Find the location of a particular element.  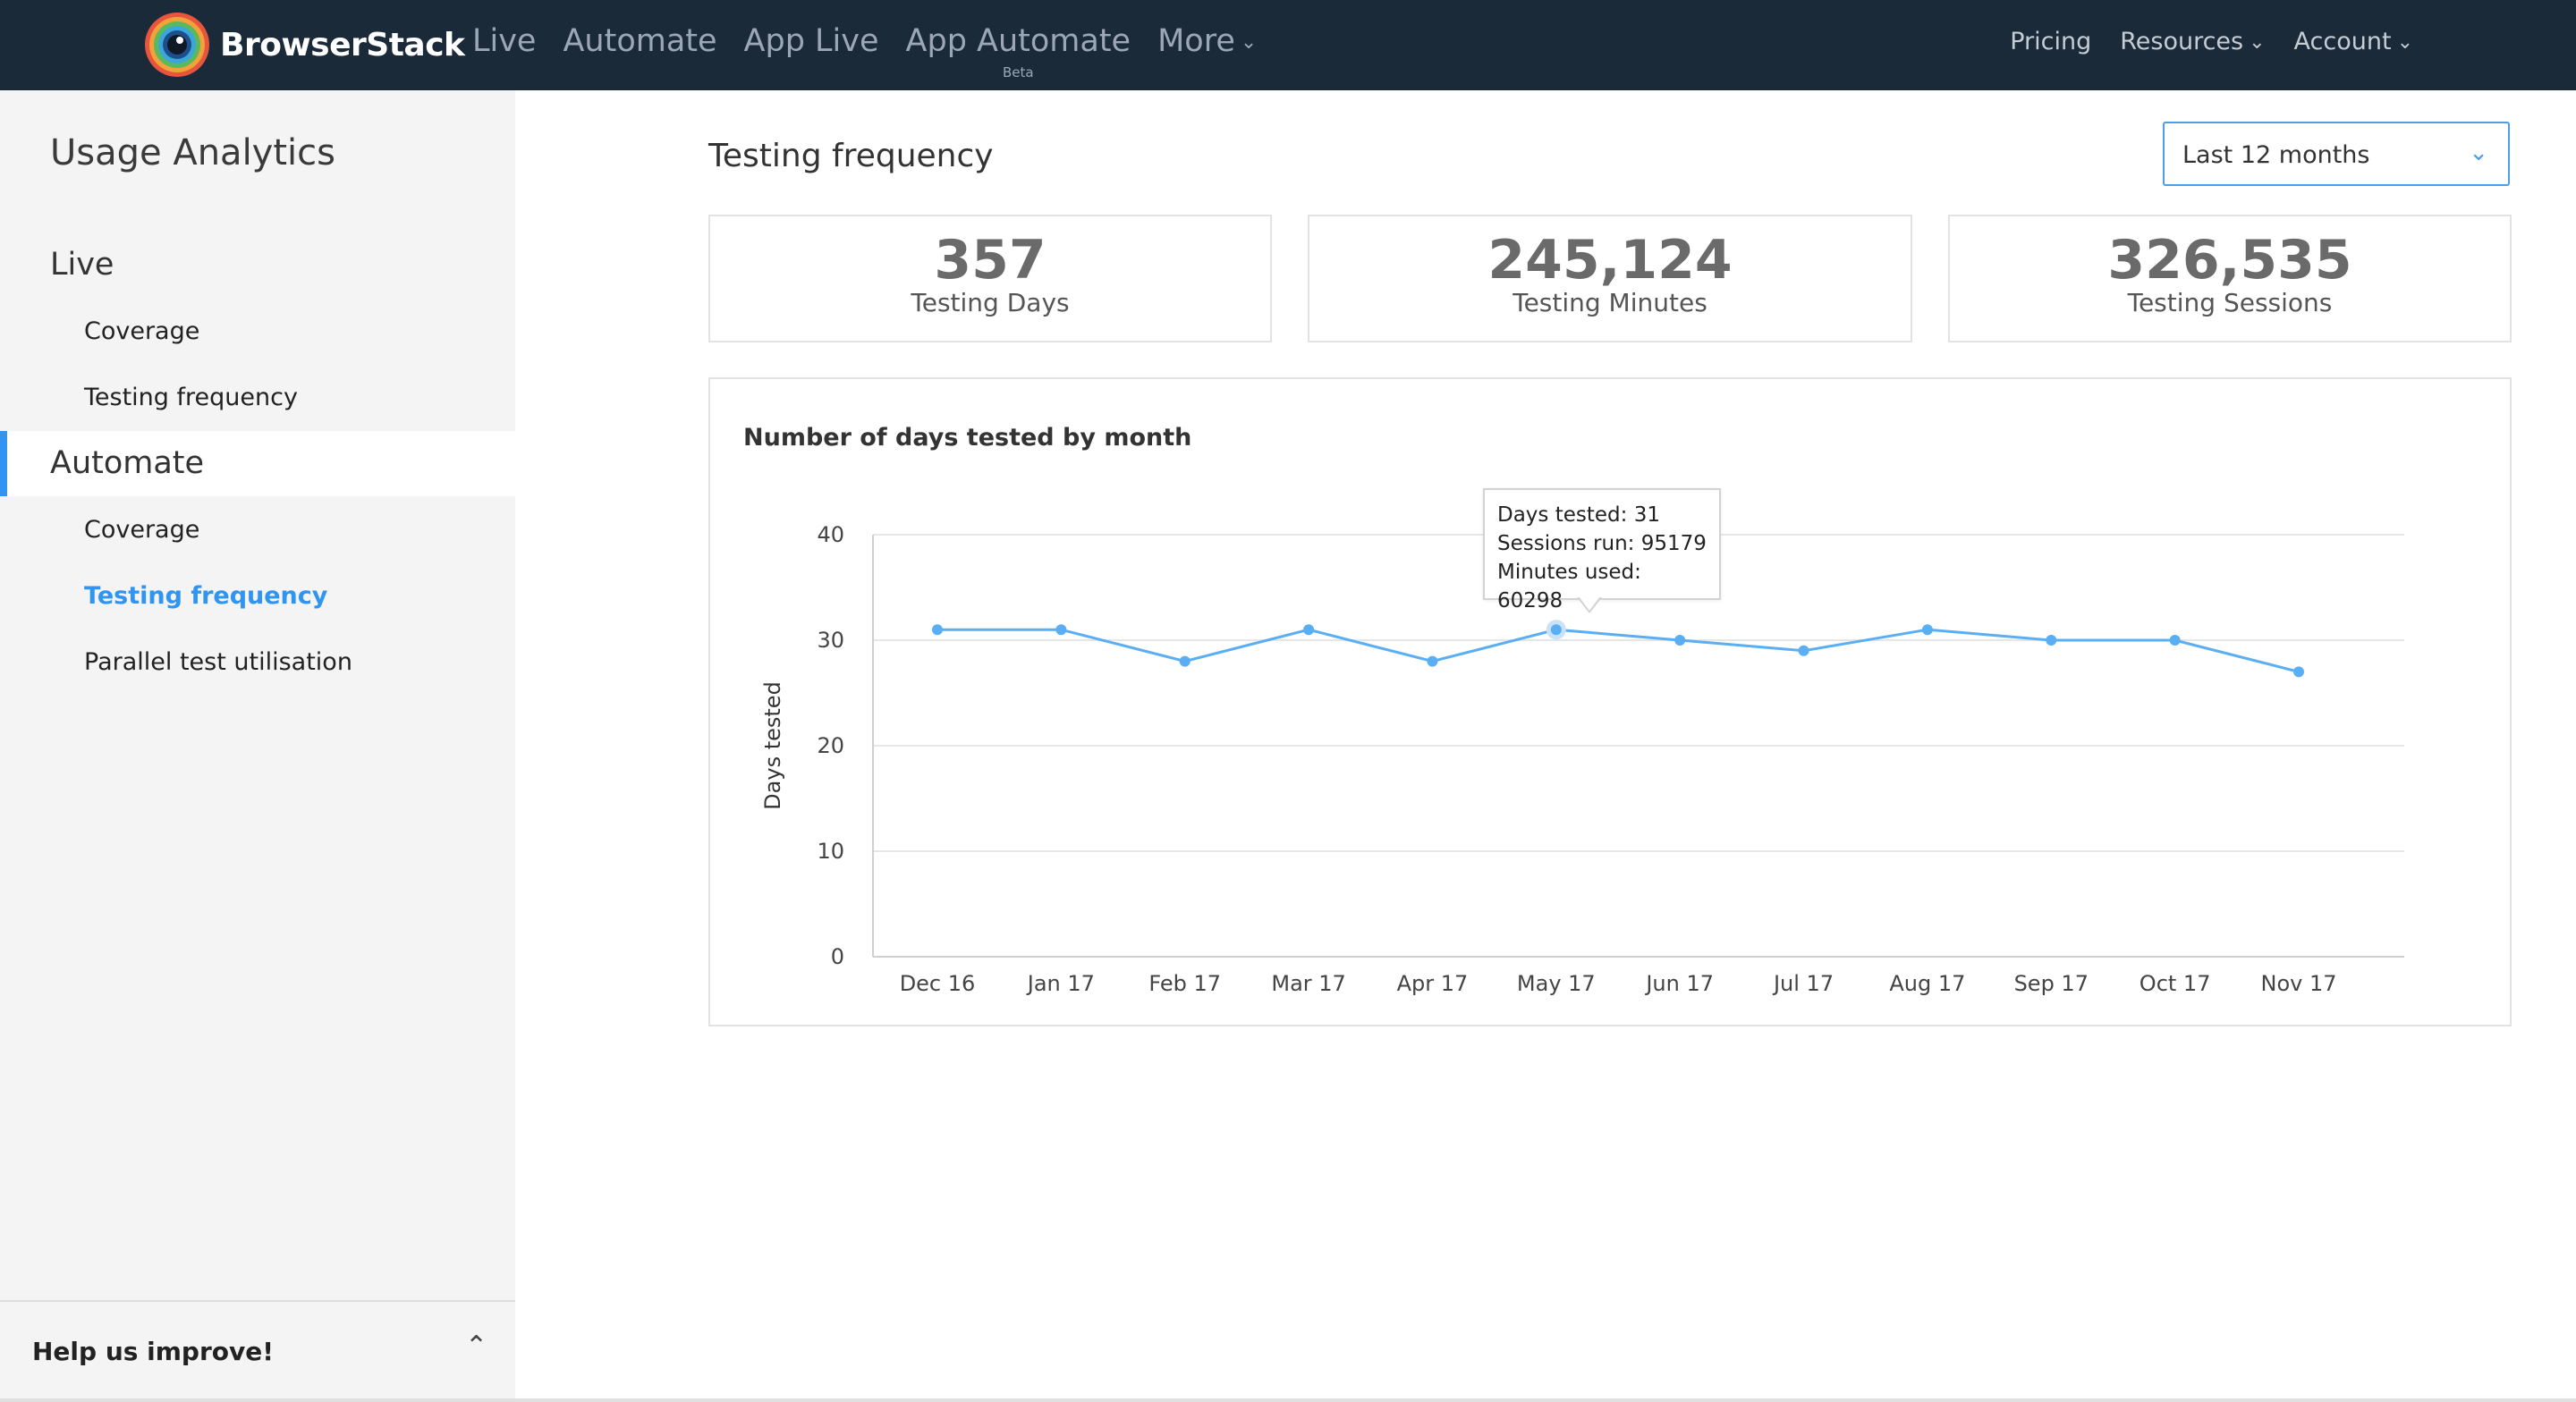

nav-app-live: App Live is located at coordinates (811, 41).